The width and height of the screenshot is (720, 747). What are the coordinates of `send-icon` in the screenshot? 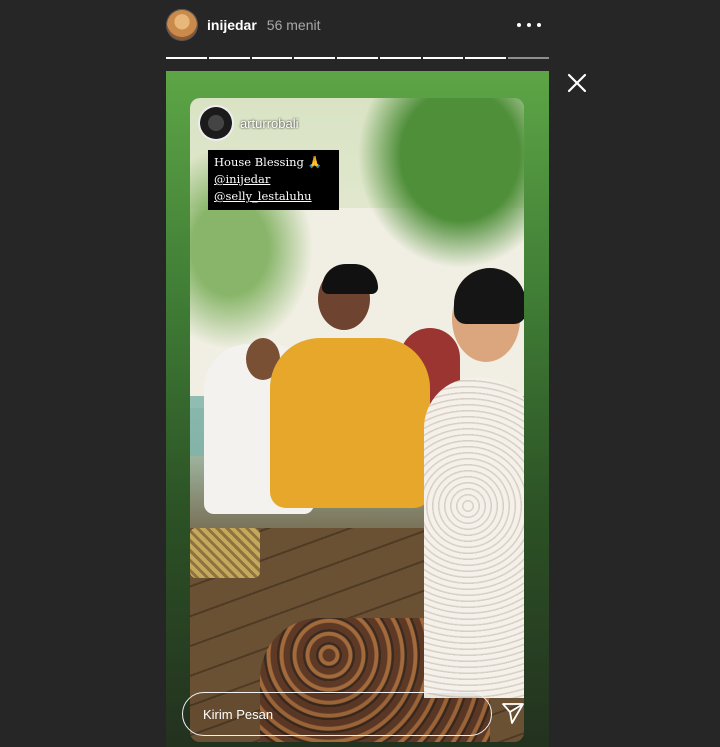 It's located at (513, 713).